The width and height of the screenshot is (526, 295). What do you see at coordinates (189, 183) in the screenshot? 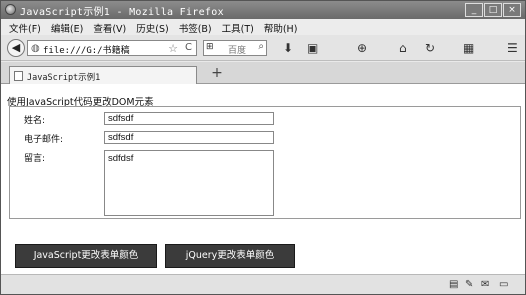
I see `message-textarea: sdfdsf` at bounding box center [189, 183].